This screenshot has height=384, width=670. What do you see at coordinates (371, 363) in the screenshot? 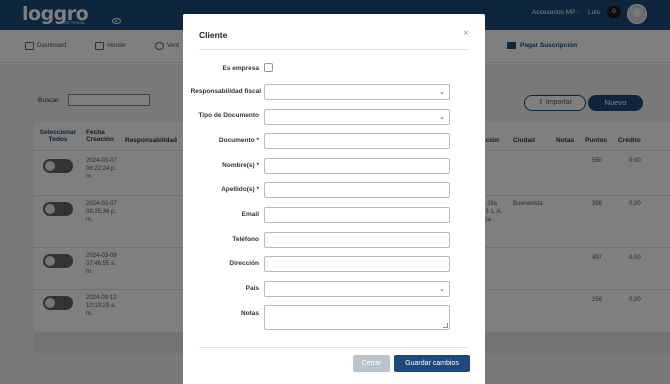
I see `close-button: Cerrar` at bounding box center [371, 363].